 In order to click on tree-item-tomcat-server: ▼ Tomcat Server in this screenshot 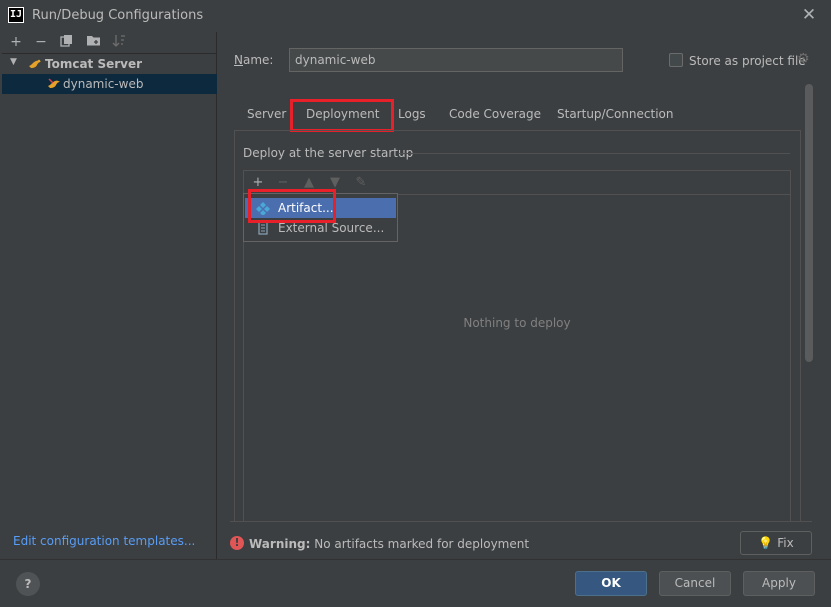, I will do `click(109, 64)`.